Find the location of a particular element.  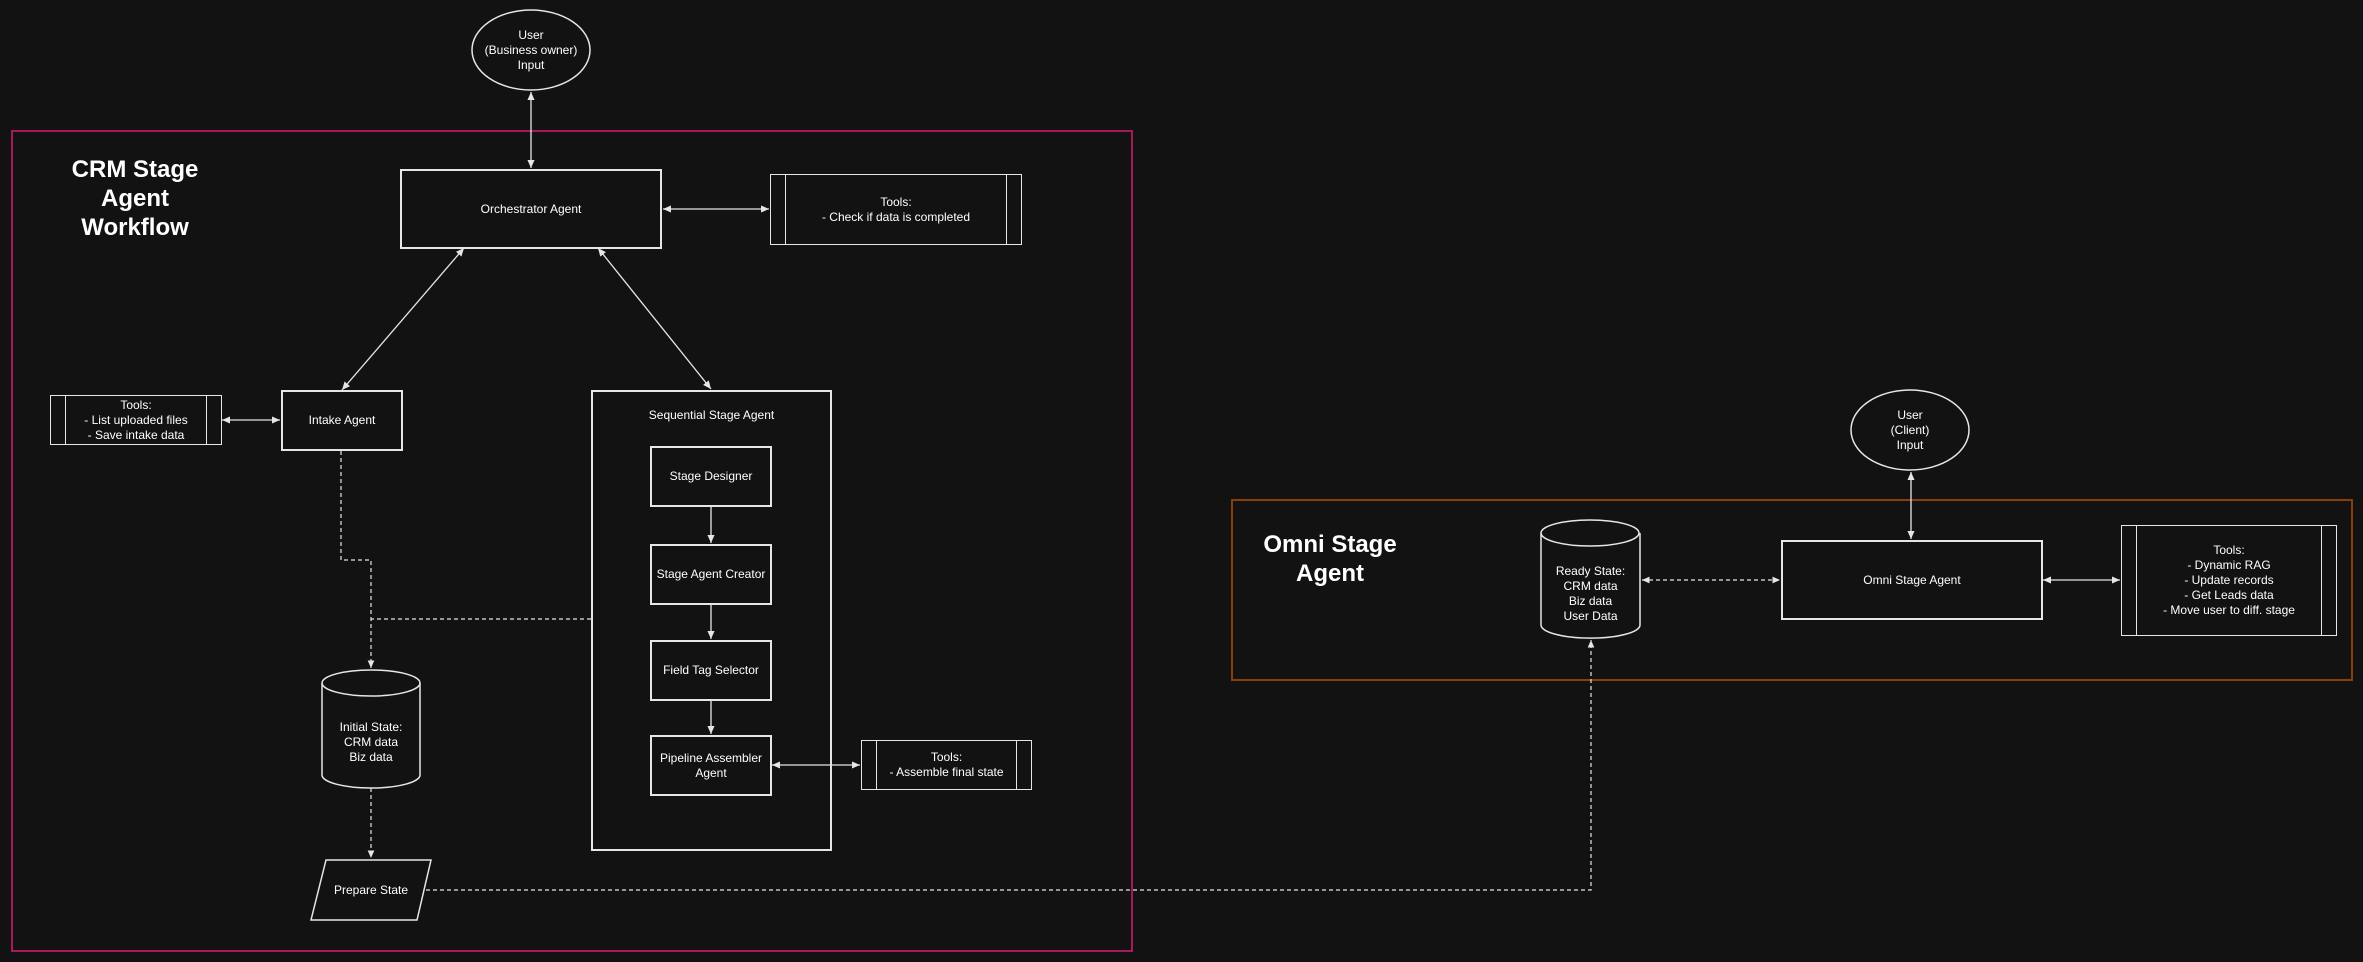

orchestrator-tools: Tools: - Check if data is completed is located at coordinates (896, 209).